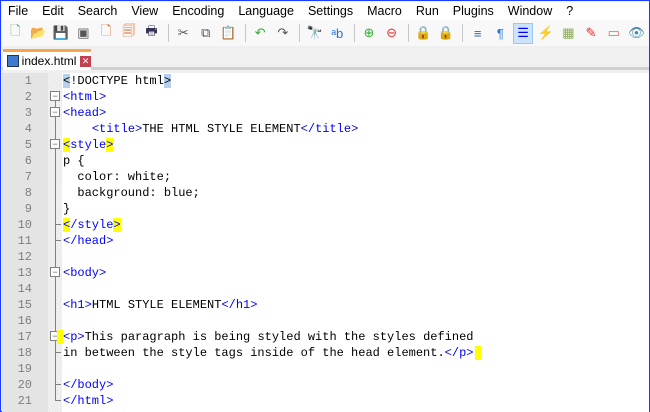 This screenshot has width=650, height=412. Describe the element at coordinates (325, 33) in the screenshot. I see `toolbar: 🗋 📂 💾 ▣ 🗋 🗐 🖶 ✂ ⧉ 📋 ↶ ↷ 🔭 ᵃb ⊕ ⊖ 🔒 🔒 ≡ ¶ ☰ ⚡ ▦ ✎ ▭ 👁` at that location.